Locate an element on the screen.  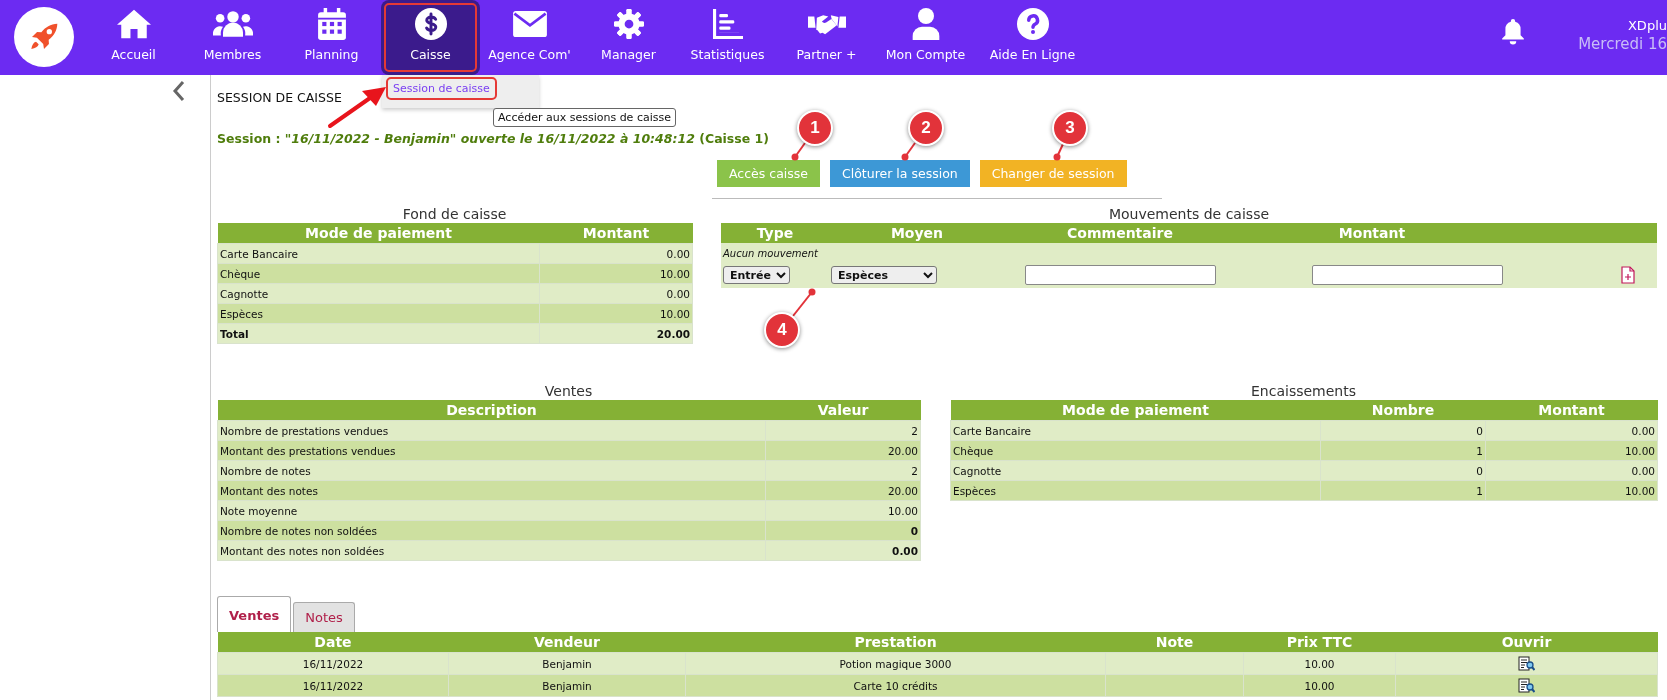
nav-item: Mon Compte is located at coordinates (925, 37).